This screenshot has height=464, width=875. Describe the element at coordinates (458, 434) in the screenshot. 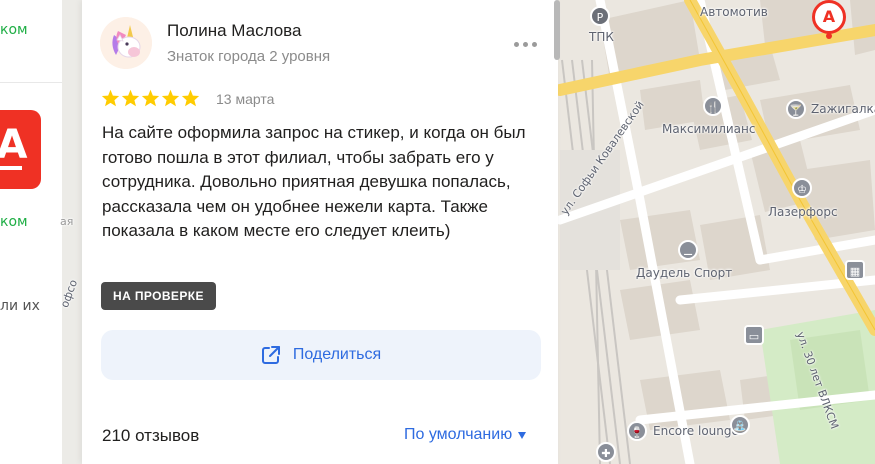

I see `sort-label: По умолчанию` at that location.